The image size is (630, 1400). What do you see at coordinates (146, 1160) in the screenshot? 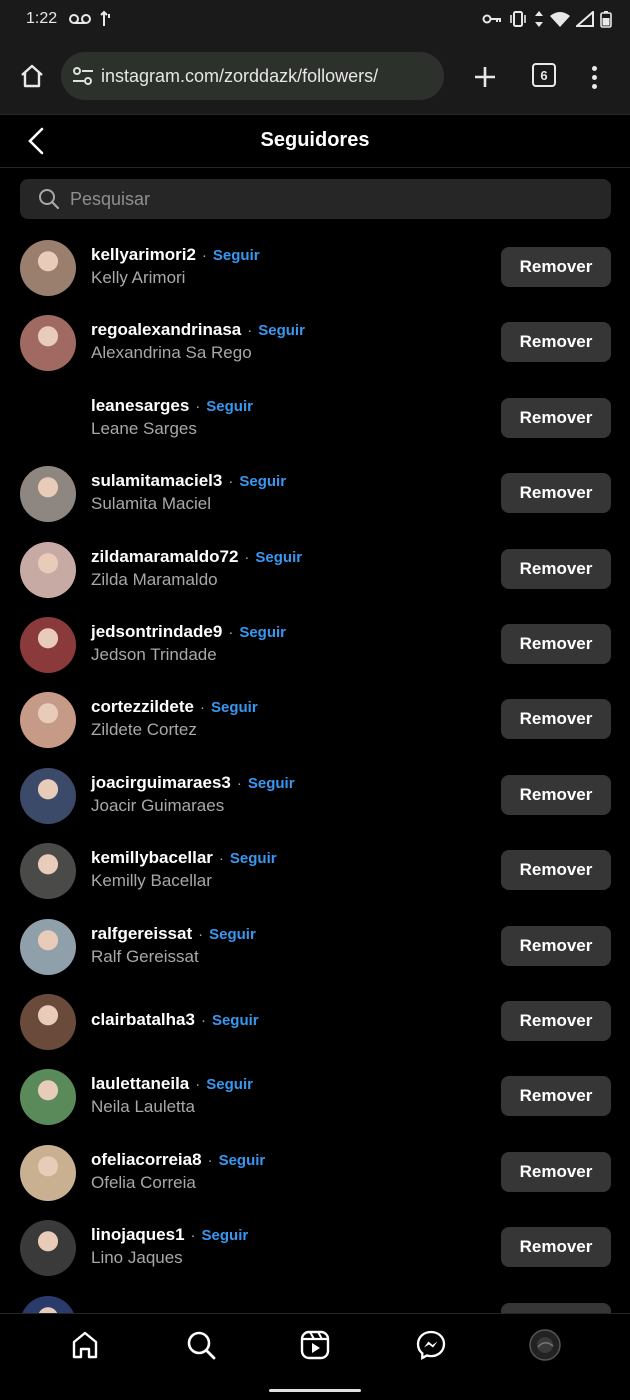
I see `username-link: ofeliacorreia8` at bounding box center [146, 1160].